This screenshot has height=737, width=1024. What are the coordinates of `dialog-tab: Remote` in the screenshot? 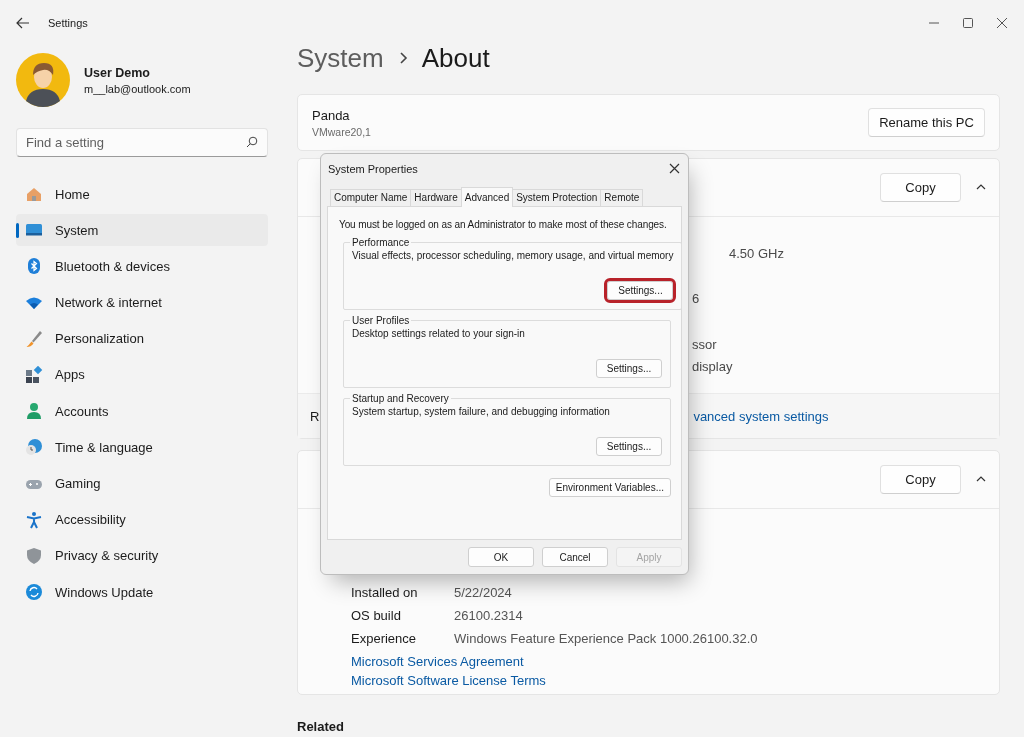 It's located at (622, 197).